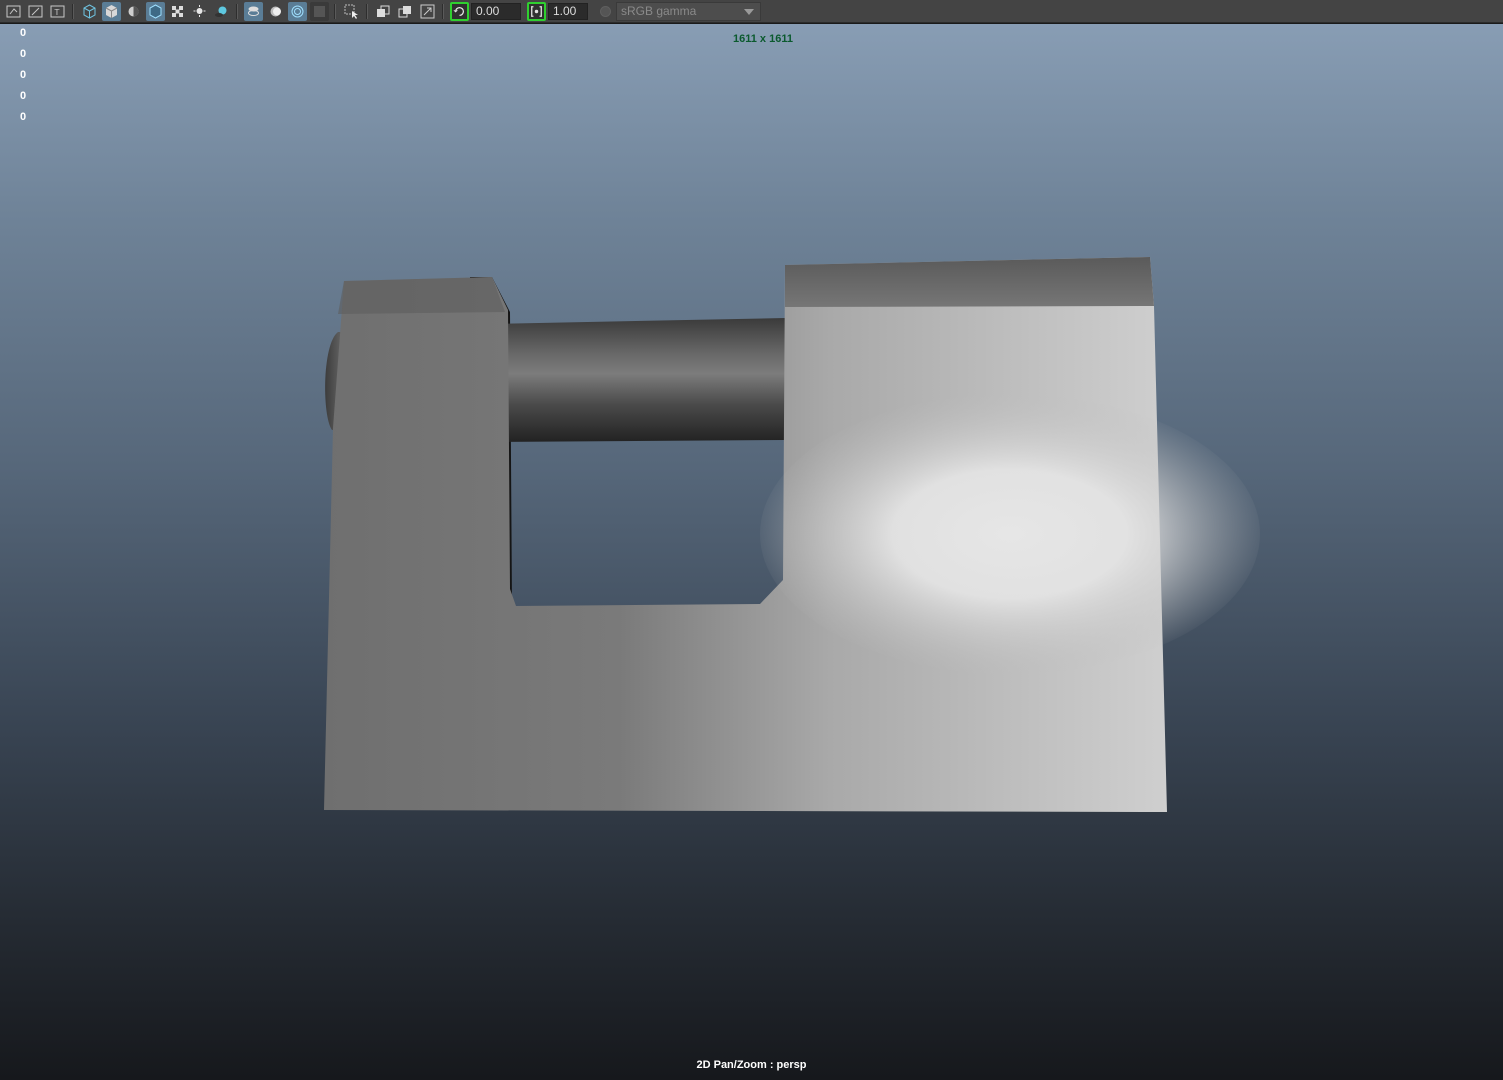 The width and height of the screenshot is (1503, 1080). I want to click on left-post-top-bevel, so click(421, 295).